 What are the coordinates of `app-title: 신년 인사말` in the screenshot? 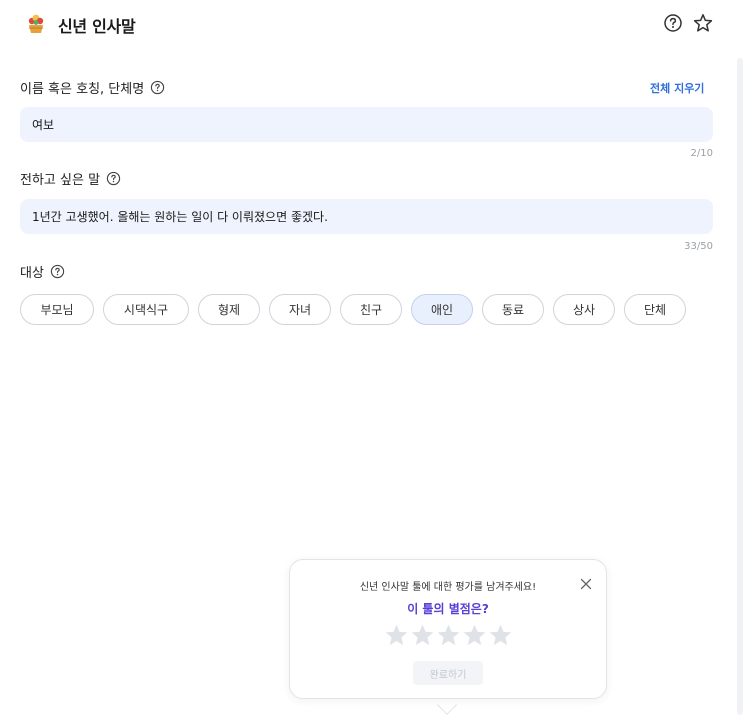 It's located at (97, 26).